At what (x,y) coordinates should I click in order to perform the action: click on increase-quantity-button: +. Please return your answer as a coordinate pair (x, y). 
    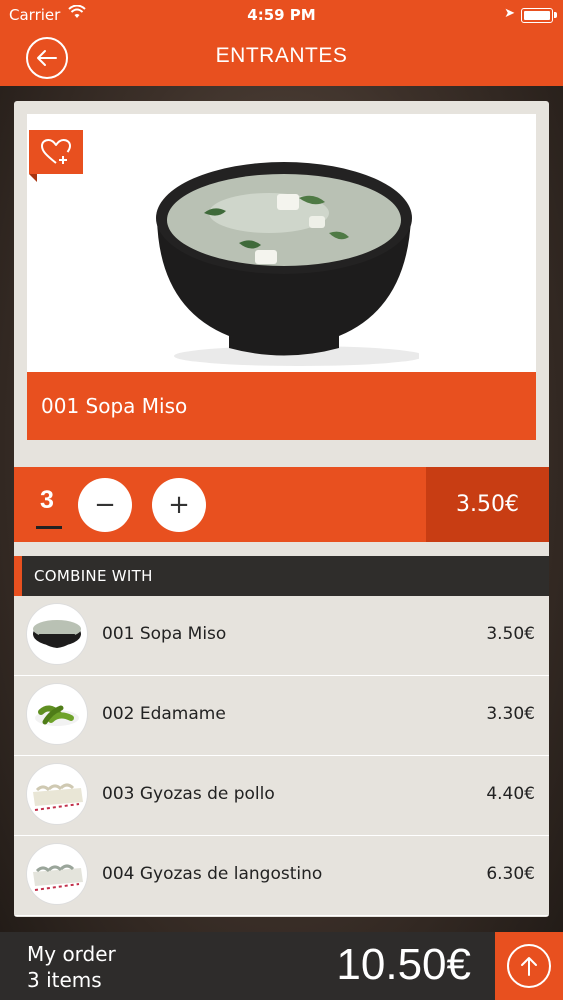
    Looking at the image, I should click on (179, 505).